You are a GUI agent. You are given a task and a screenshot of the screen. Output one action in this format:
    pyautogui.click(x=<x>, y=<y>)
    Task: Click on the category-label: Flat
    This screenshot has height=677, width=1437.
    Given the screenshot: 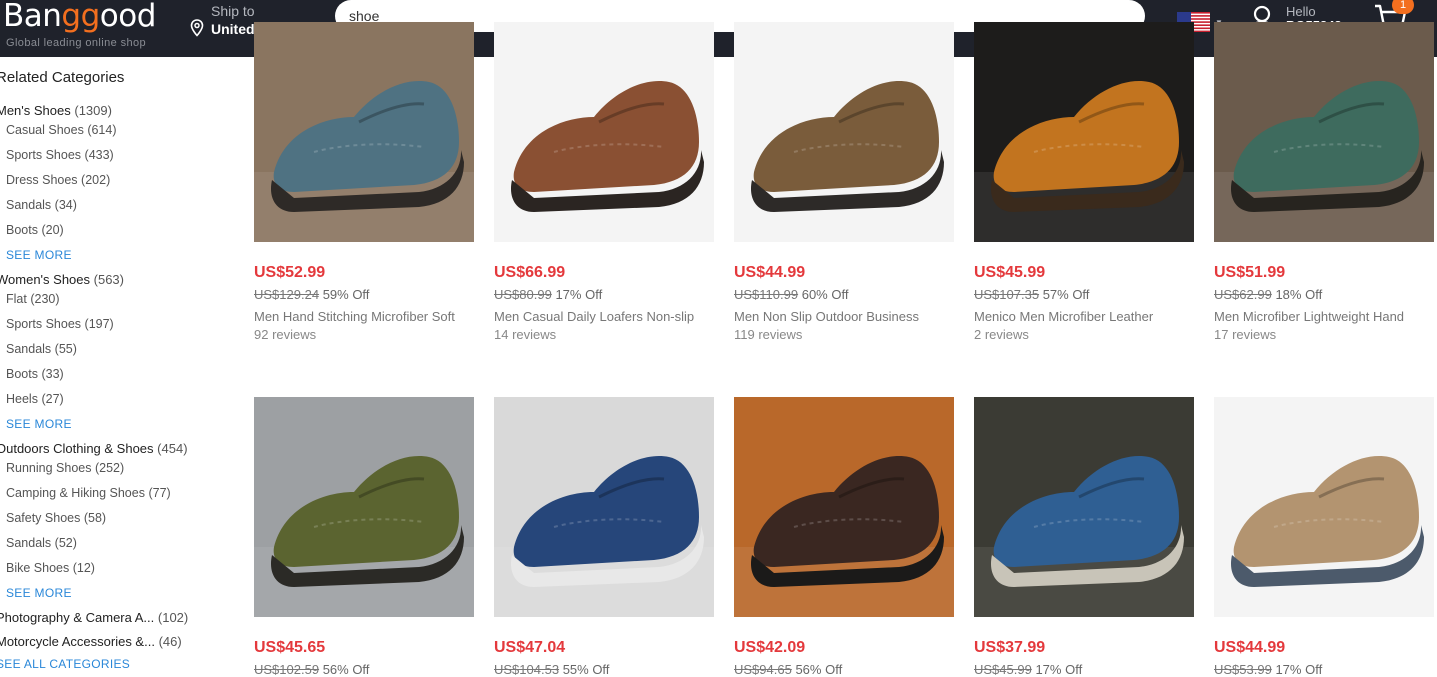 What is the action you would take?
    pyautogui.click(x=16, y=299)
    